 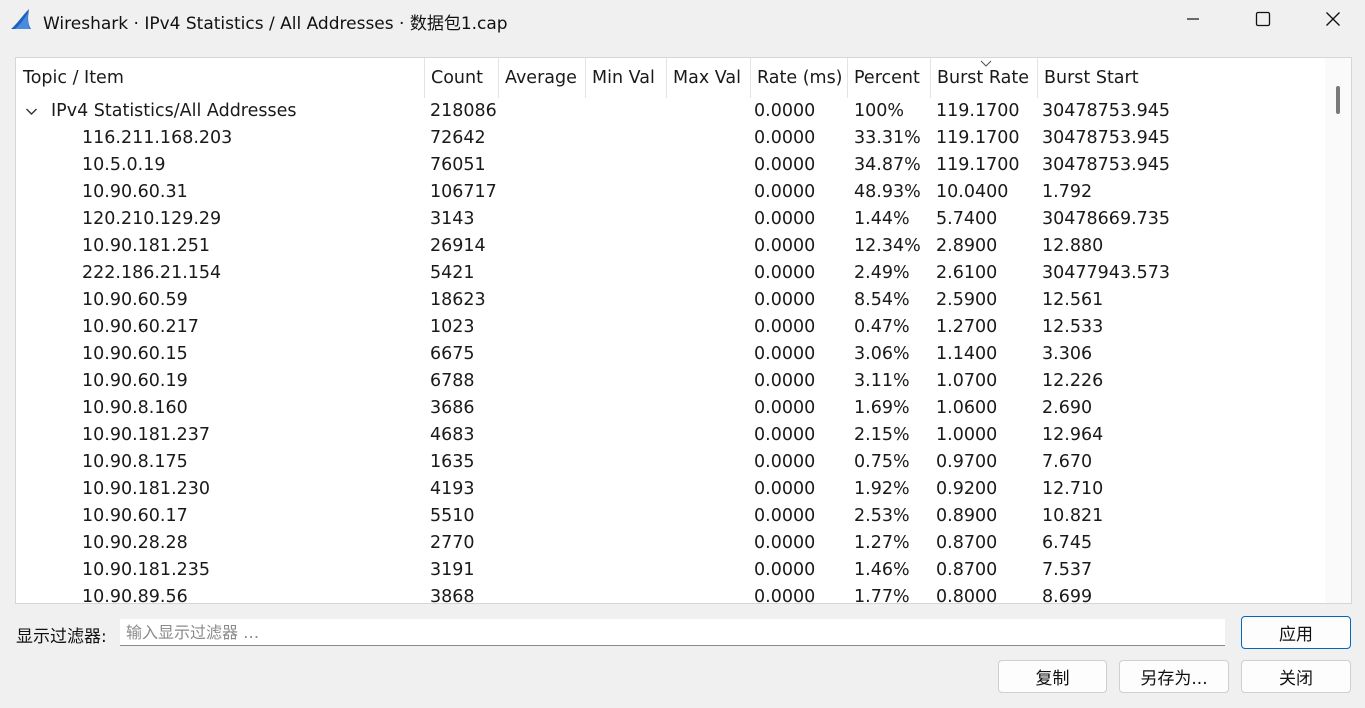 What do you see at coordinates (1296, 632) in the screenshot?
I see `apply-button: 应用` at bounding box center [1296, 632].